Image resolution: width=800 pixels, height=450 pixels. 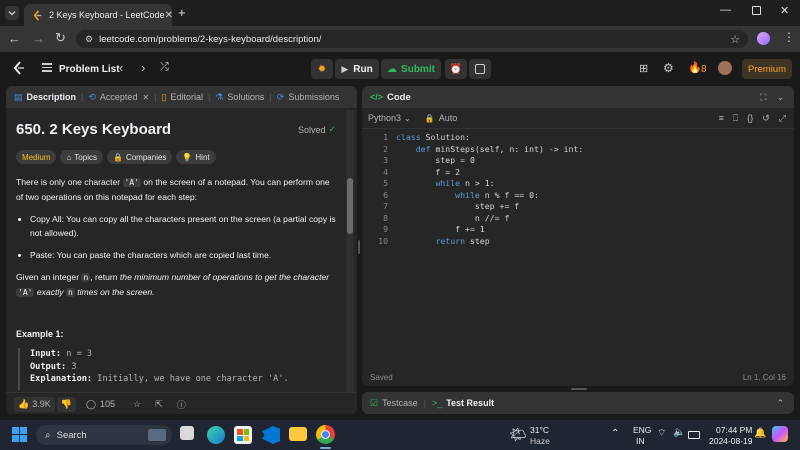 I want to click on new-tab-icon: +, so click(x=182, y=12).